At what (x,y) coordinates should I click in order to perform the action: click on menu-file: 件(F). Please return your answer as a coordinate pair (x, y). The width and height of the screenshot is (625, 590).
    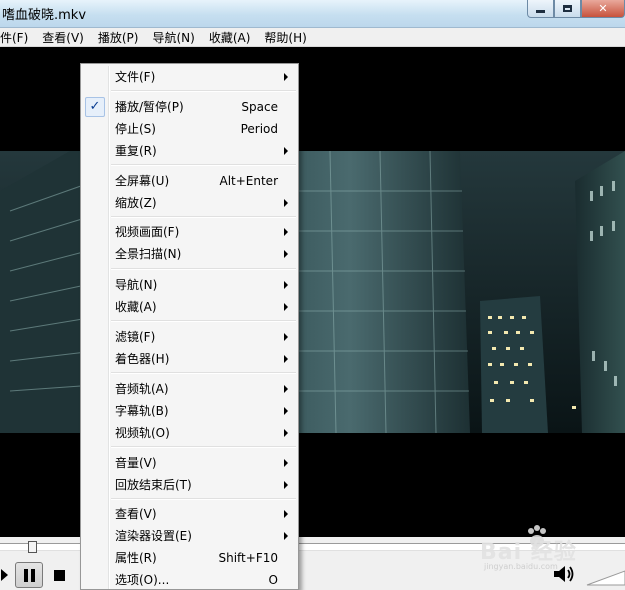
    Looking at the image, I should click on (17, 37).